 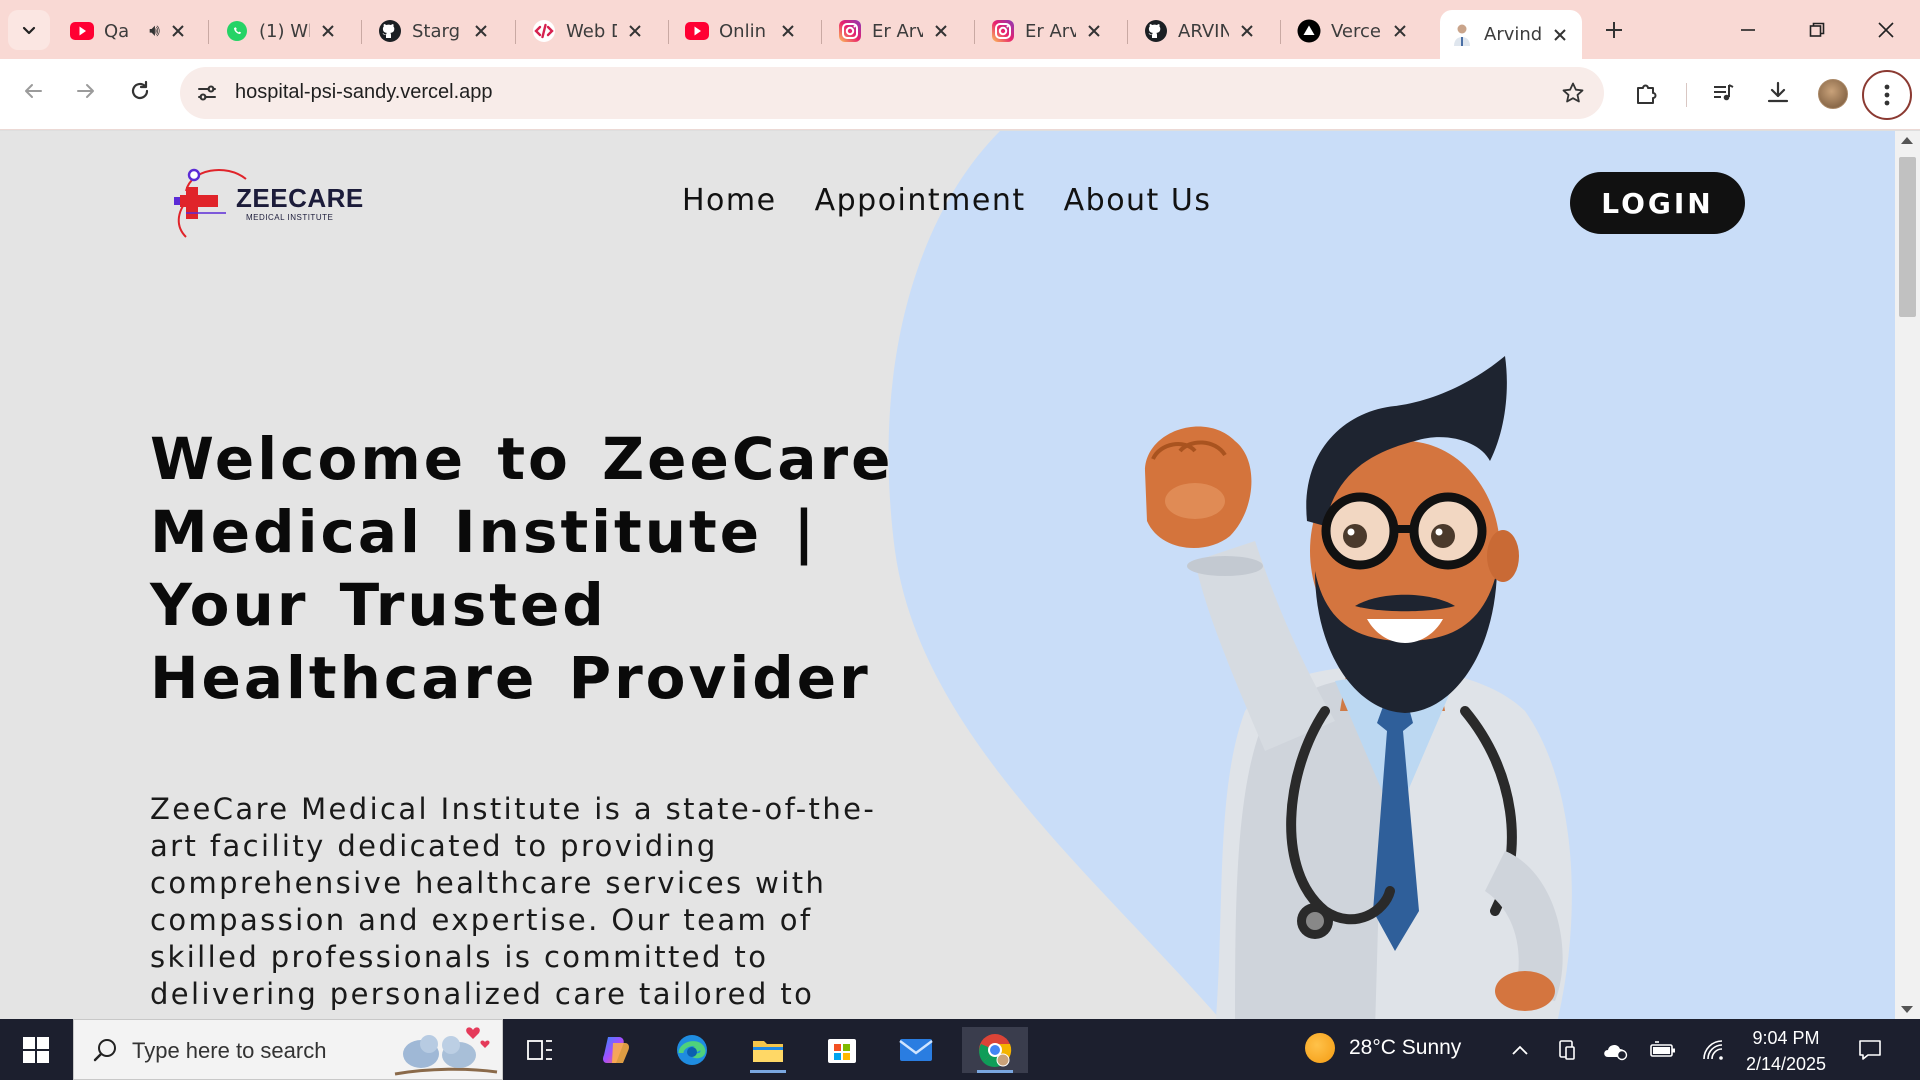 I want to click on start-button, so click(x=36, y=1050).